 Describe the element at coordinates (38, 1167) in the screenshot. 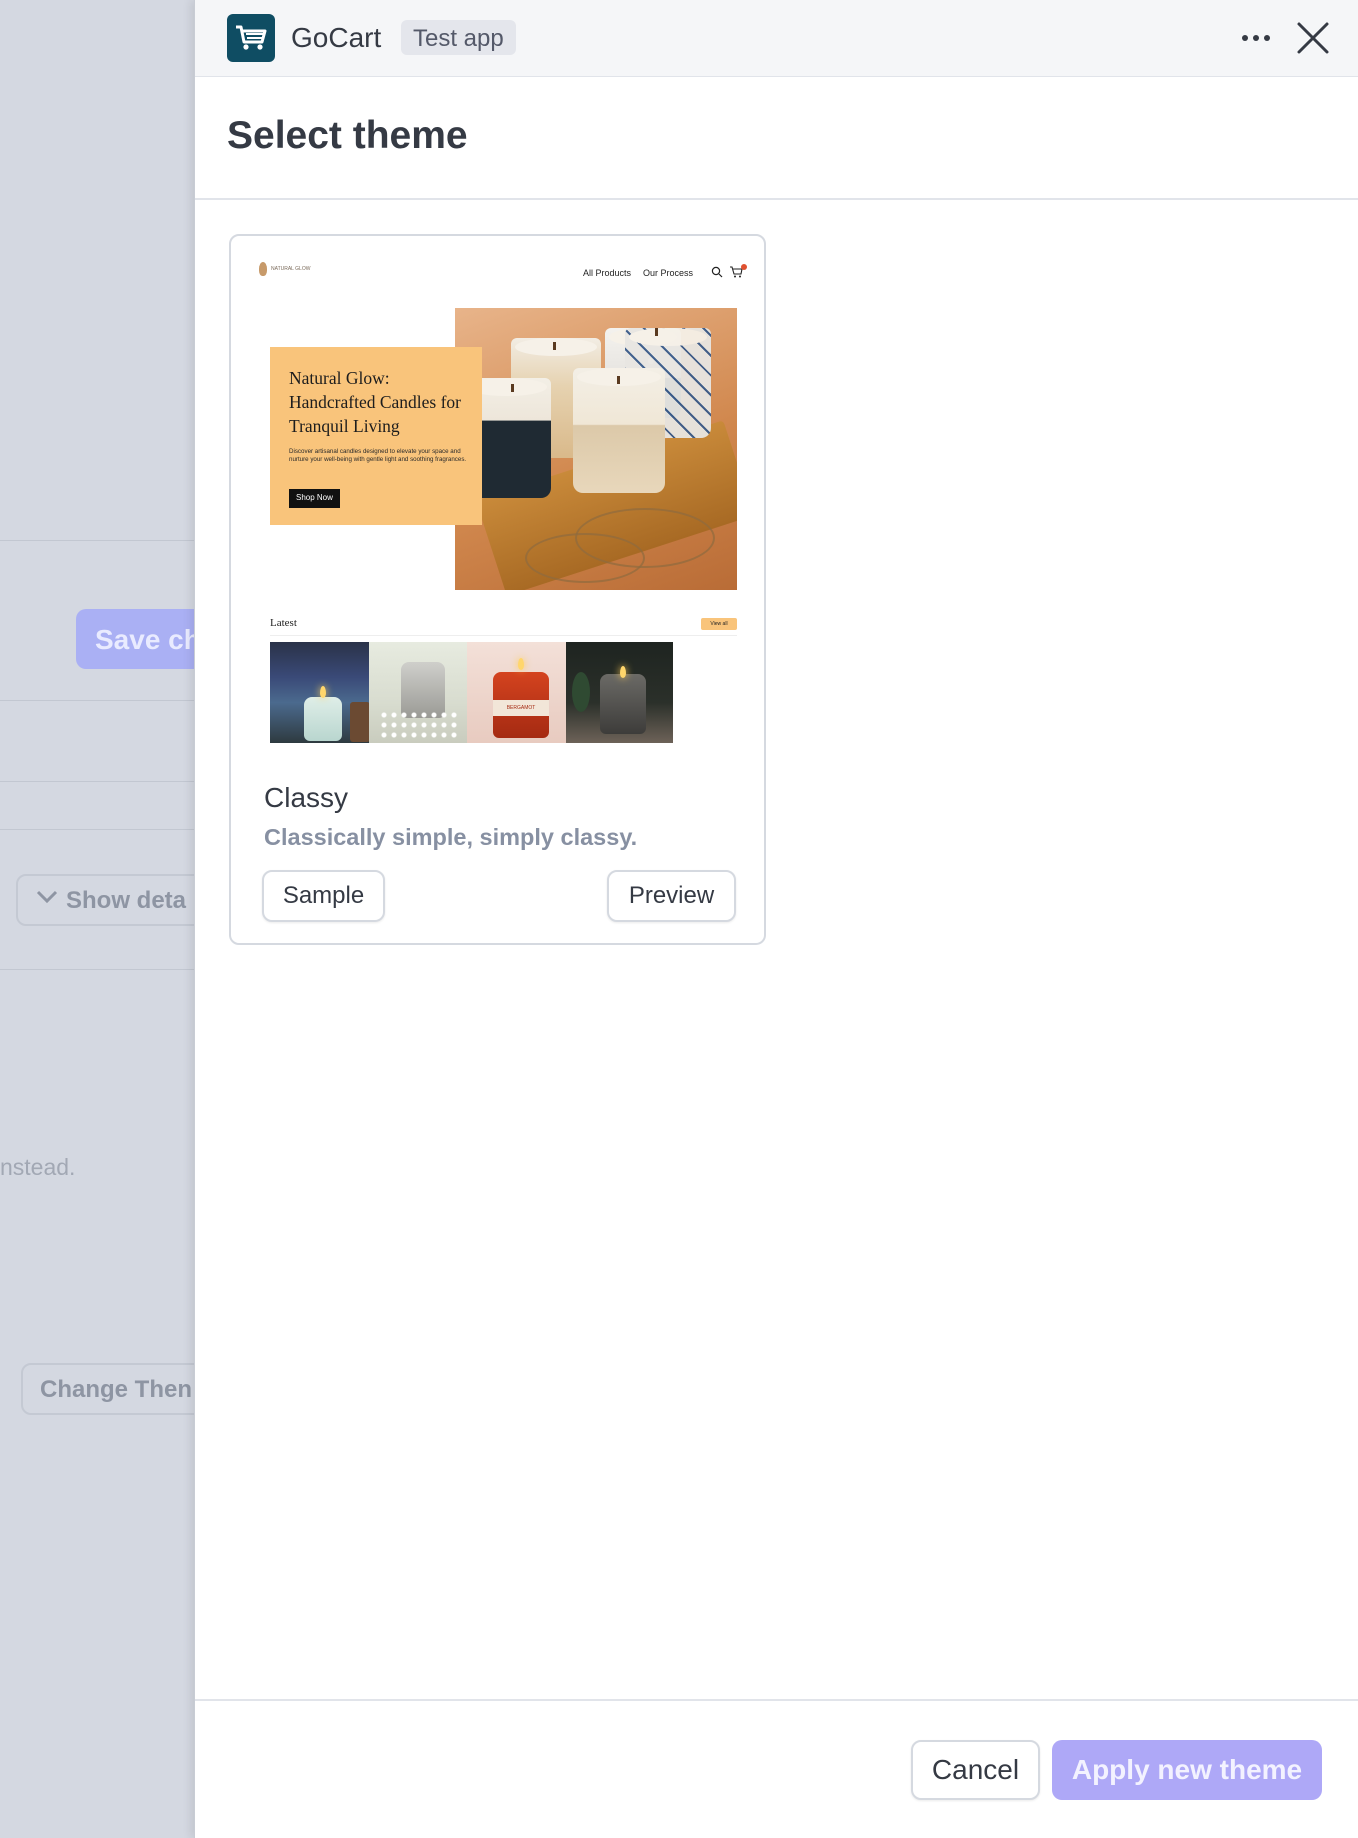

I see `background-text: nstead.` at that location.